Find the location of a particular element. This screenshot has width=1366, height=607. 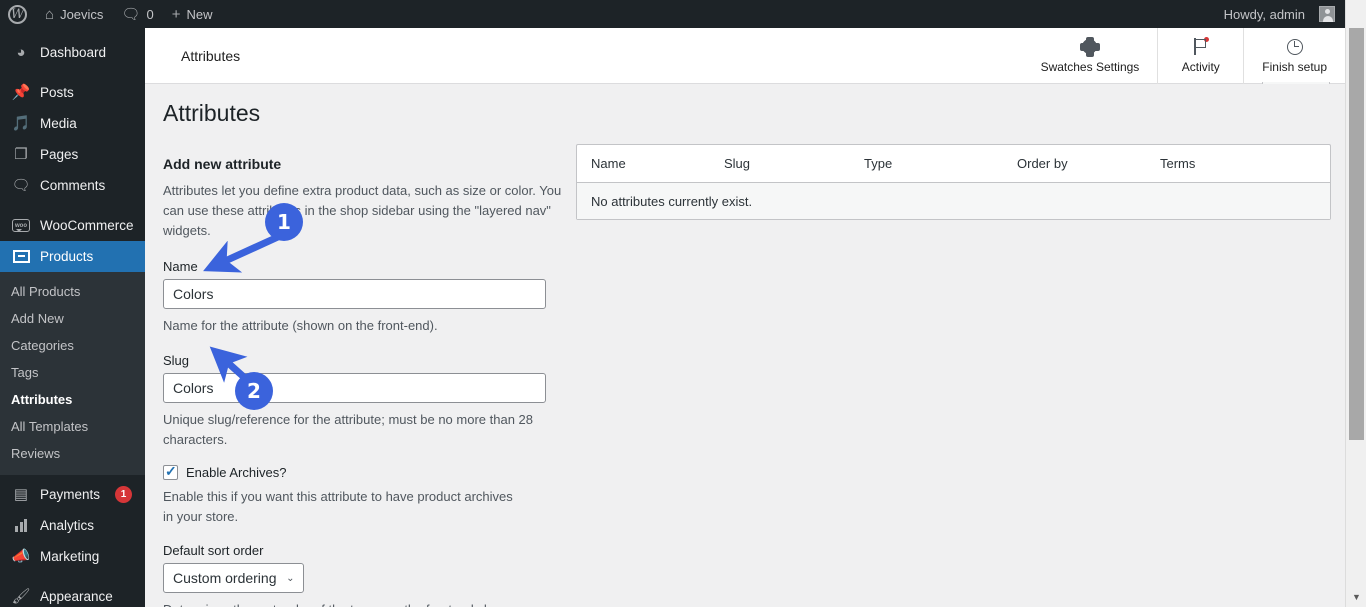

activity-button: Activity is located at coordinates (1200, 55).